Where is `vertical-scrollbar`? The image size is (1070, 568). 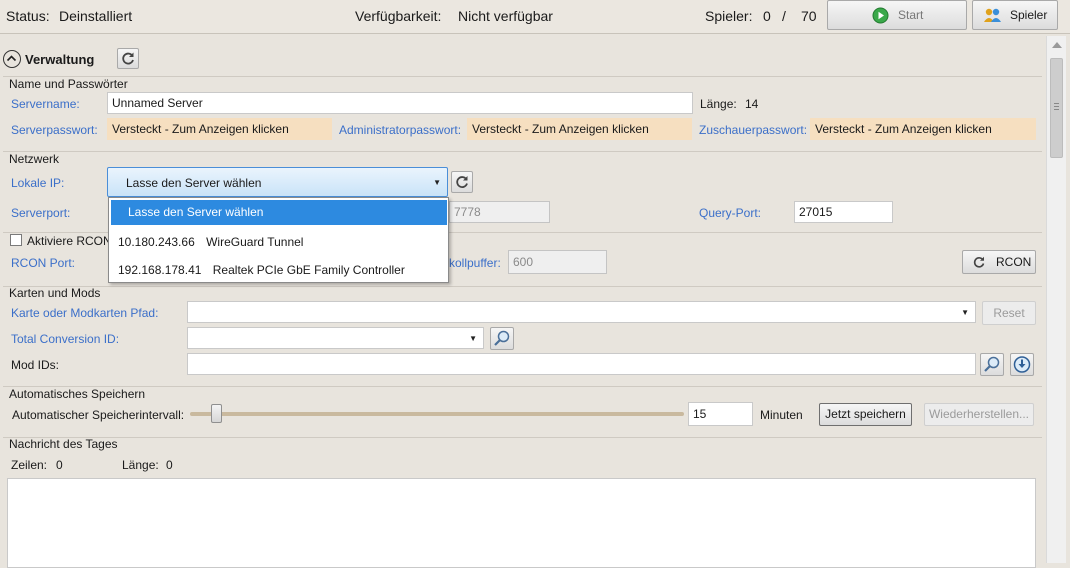
vertical-scrollbar is located at coordinates (1056, 299).